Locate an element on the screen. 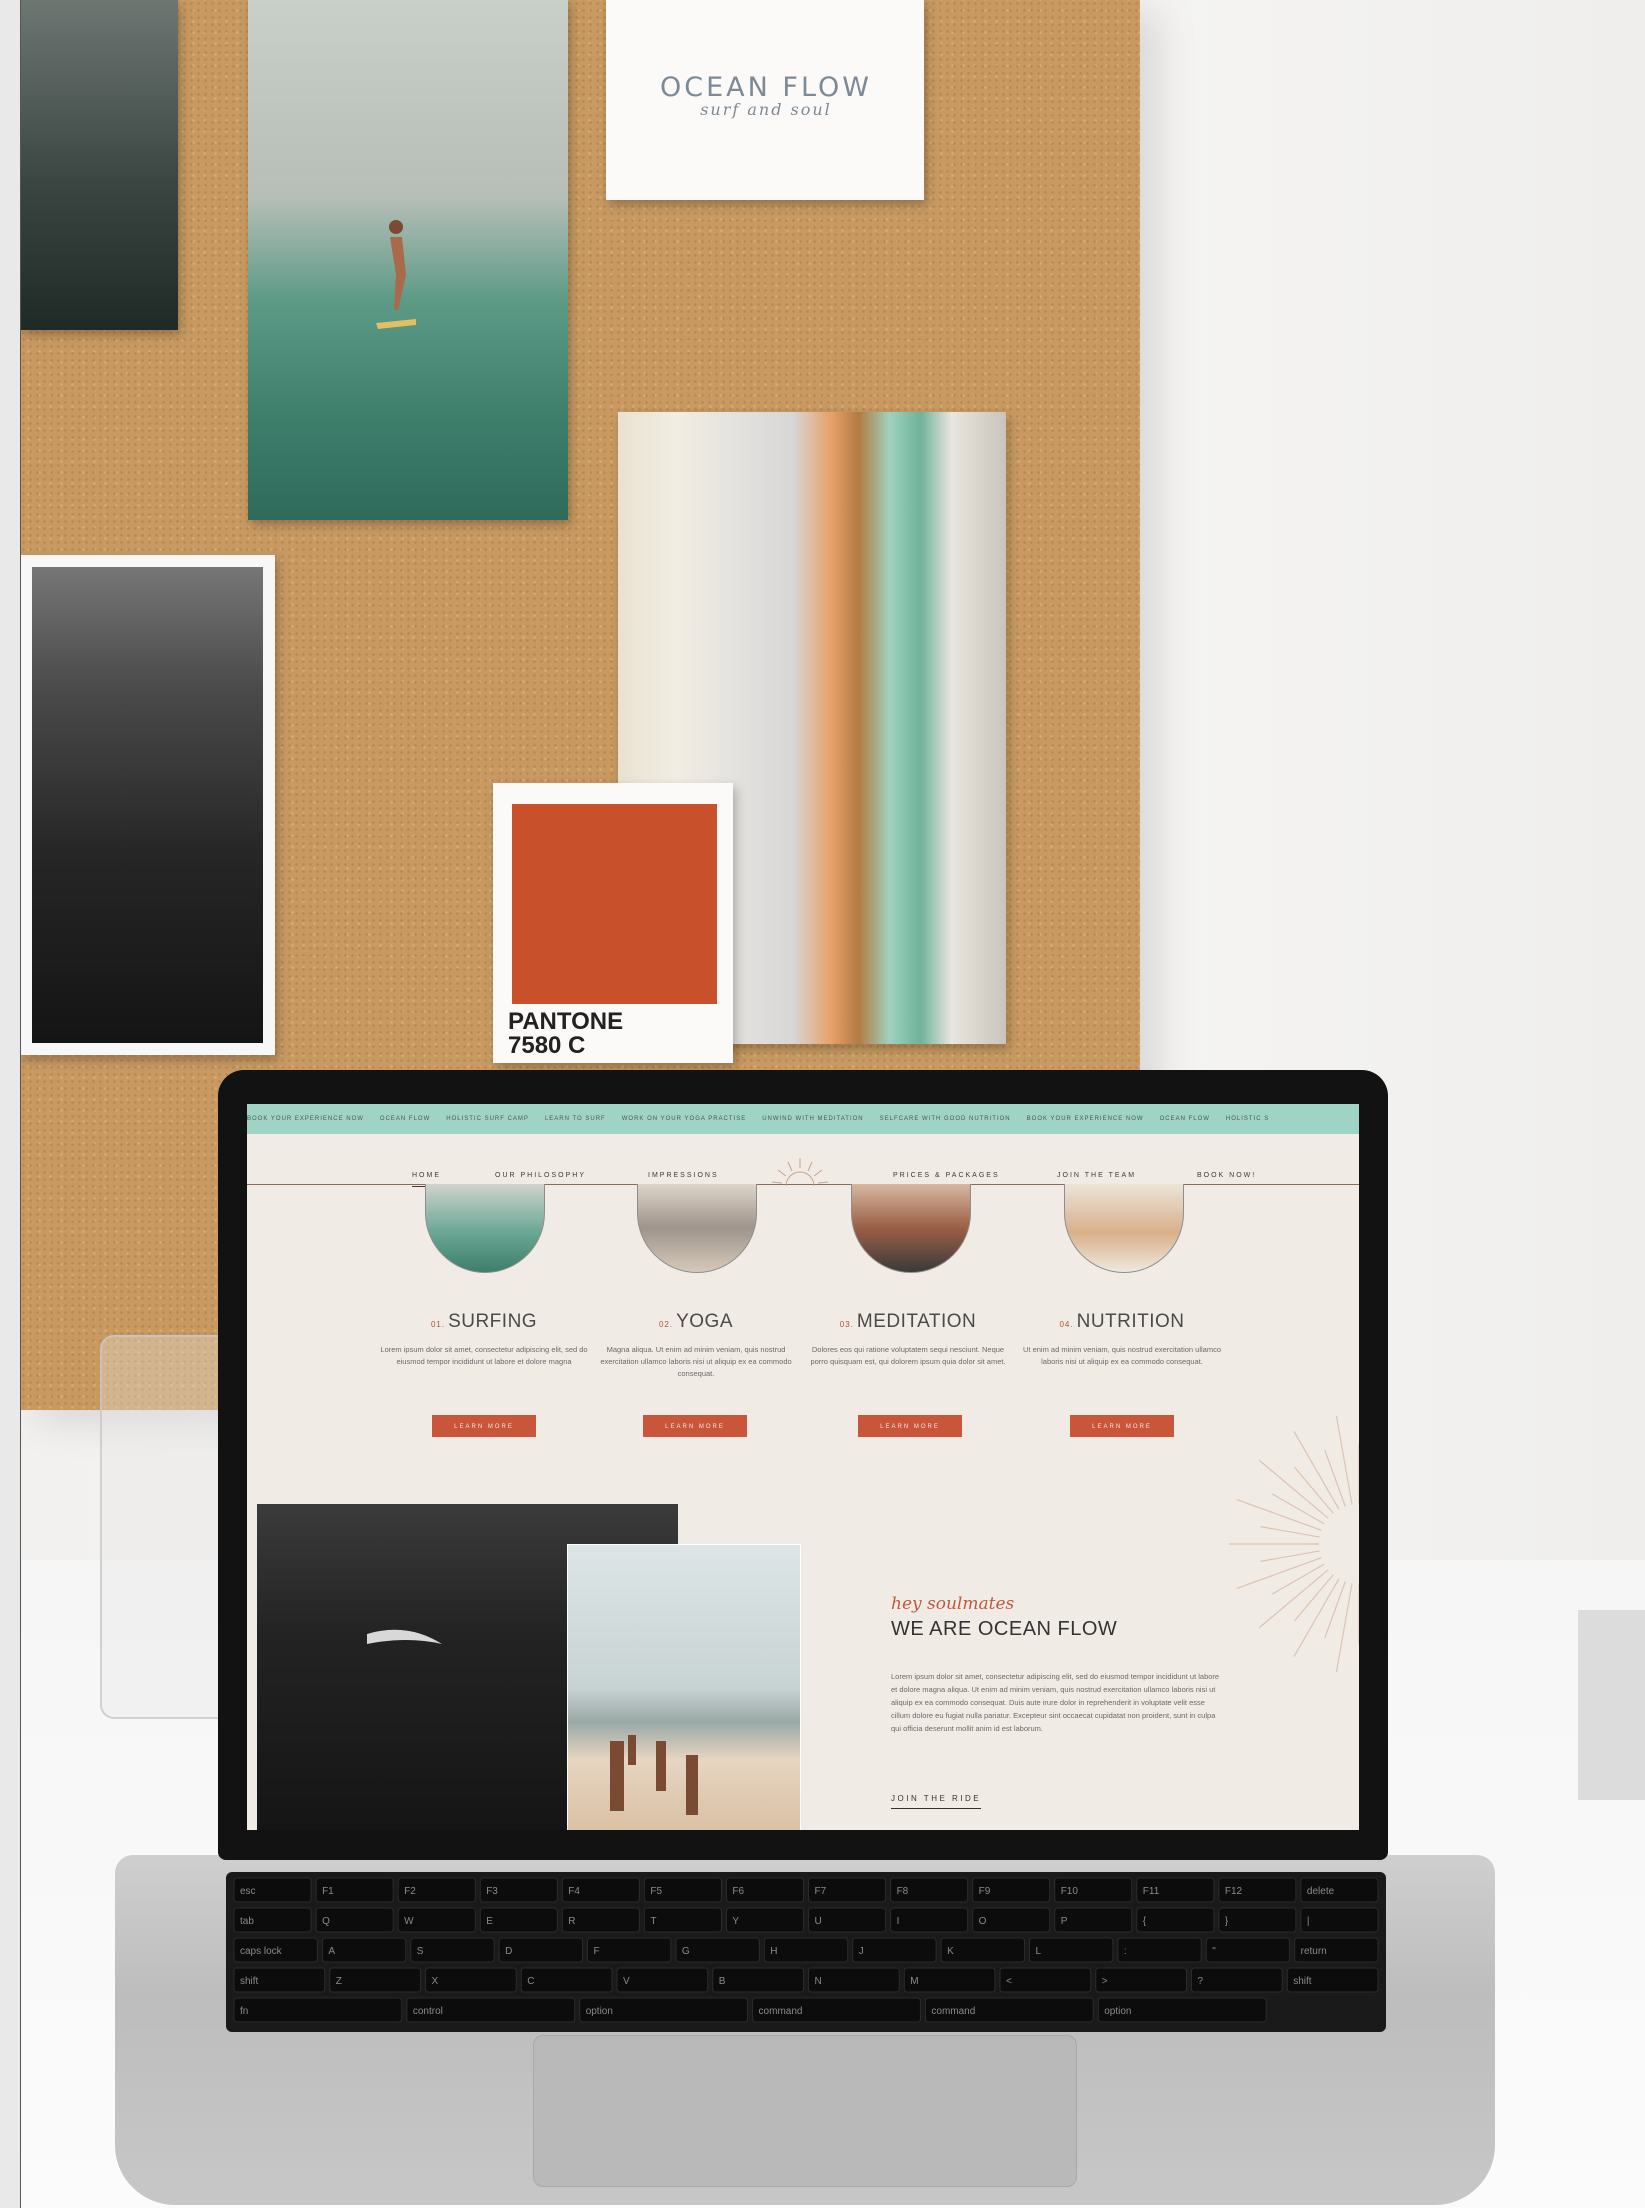  keyboard-key: L is located at coordinates (1071, 1950).